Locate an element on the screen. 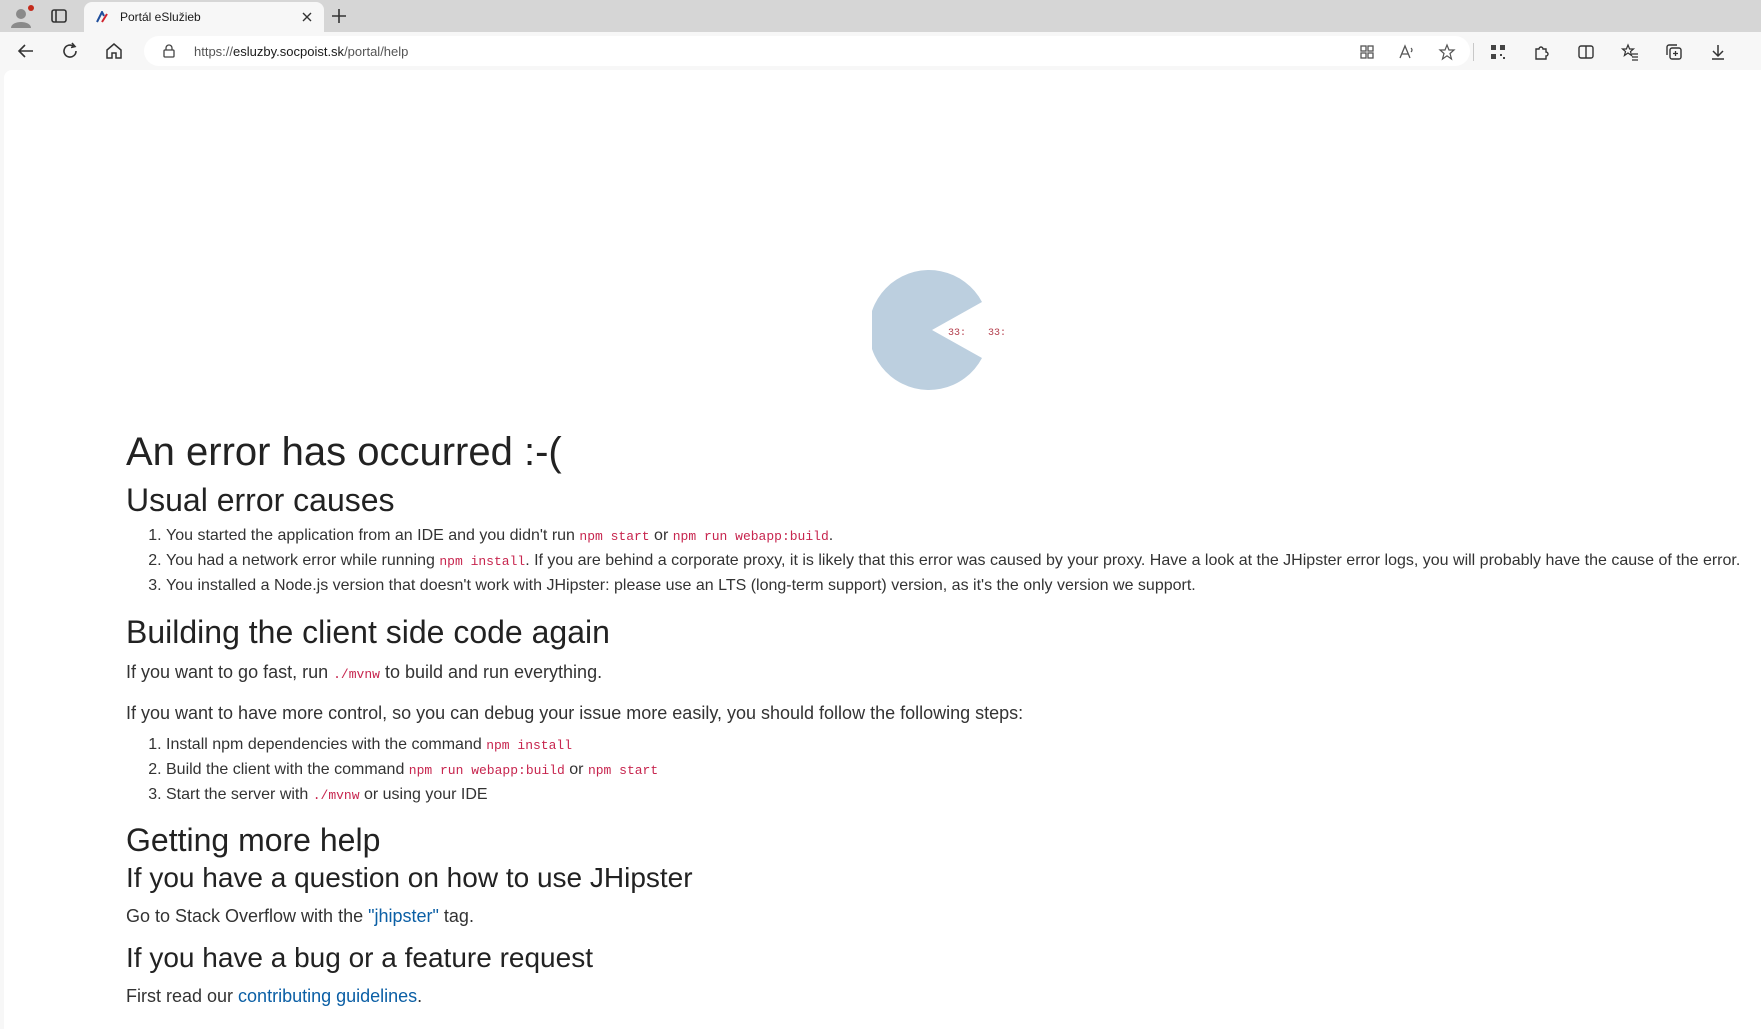  close-tab-icon is located at coordinates (307, 17).